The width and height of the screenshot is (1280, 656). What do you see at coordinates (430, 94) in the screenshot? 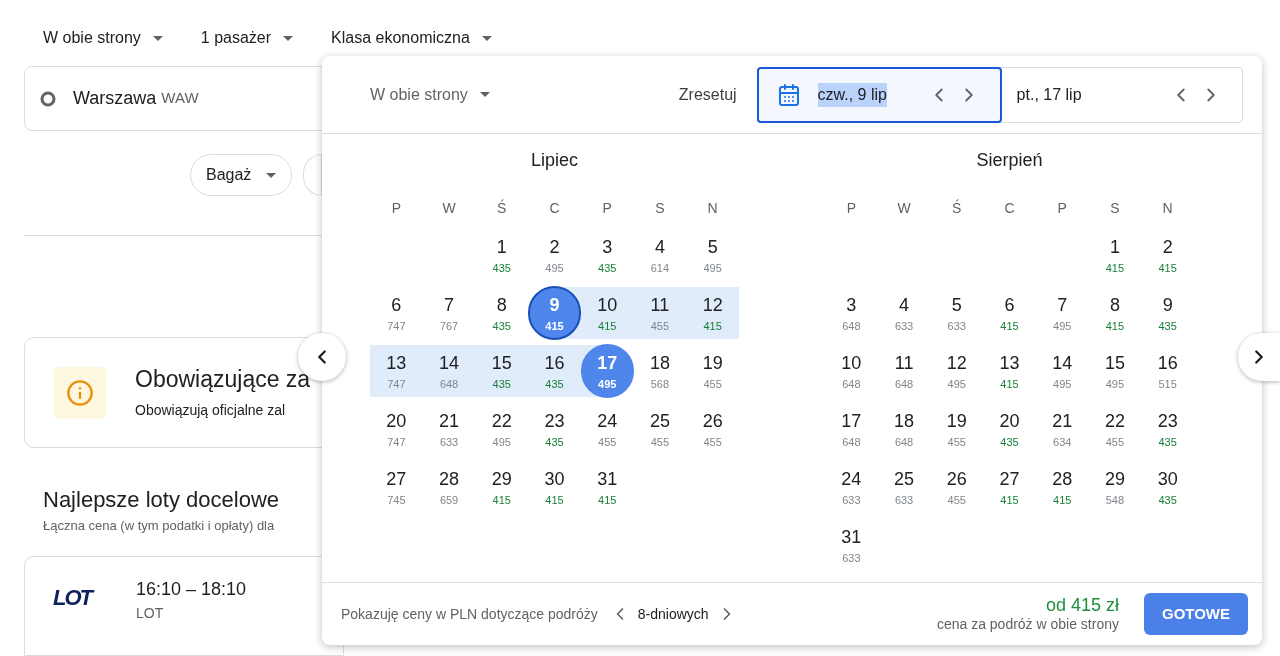
I see `trip-type-dropdown: W obie strony` at bounding box center [430, 94].